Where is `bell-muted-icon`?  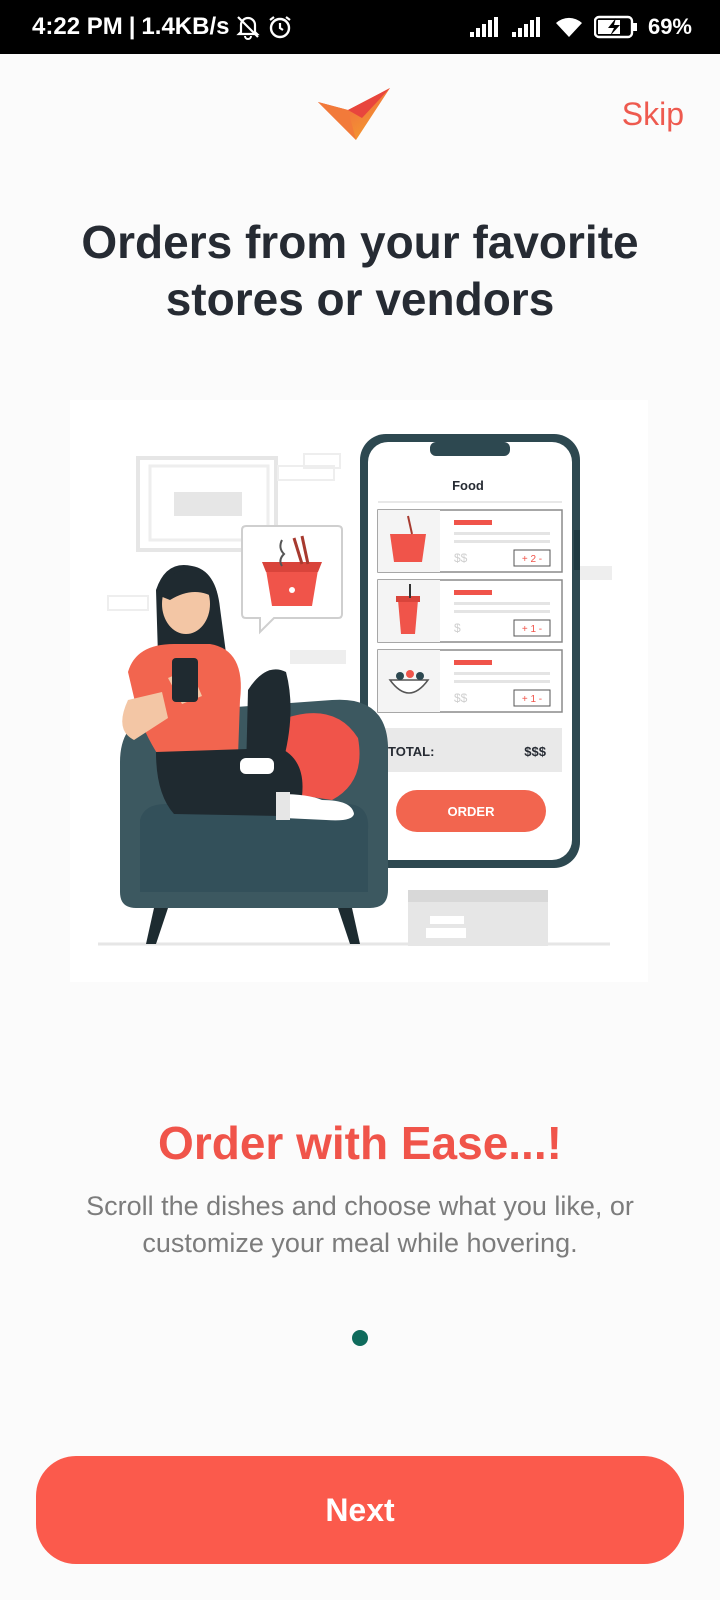 bell-muted-icon is located at coordinates (248, 27).